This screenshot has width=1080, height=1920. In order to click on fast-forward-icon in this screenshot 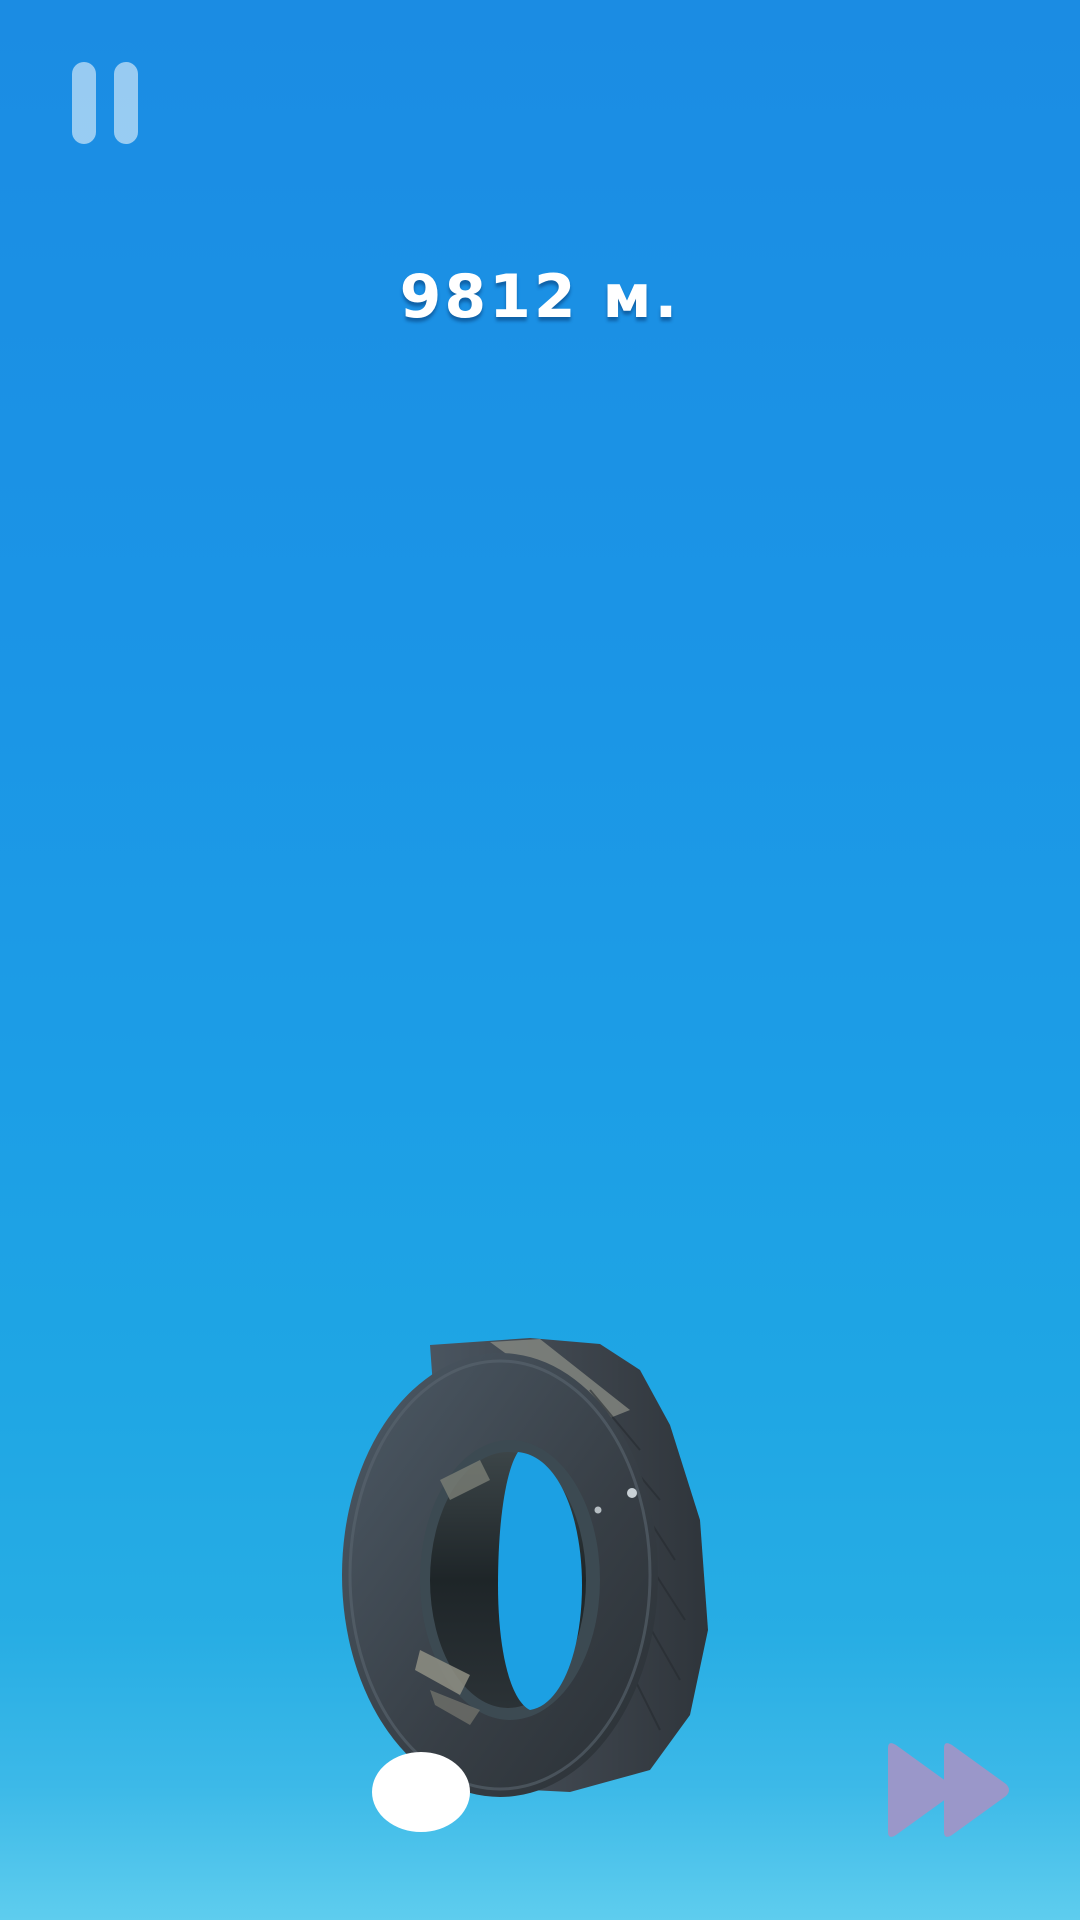, I will do `click(948, 1790)`.